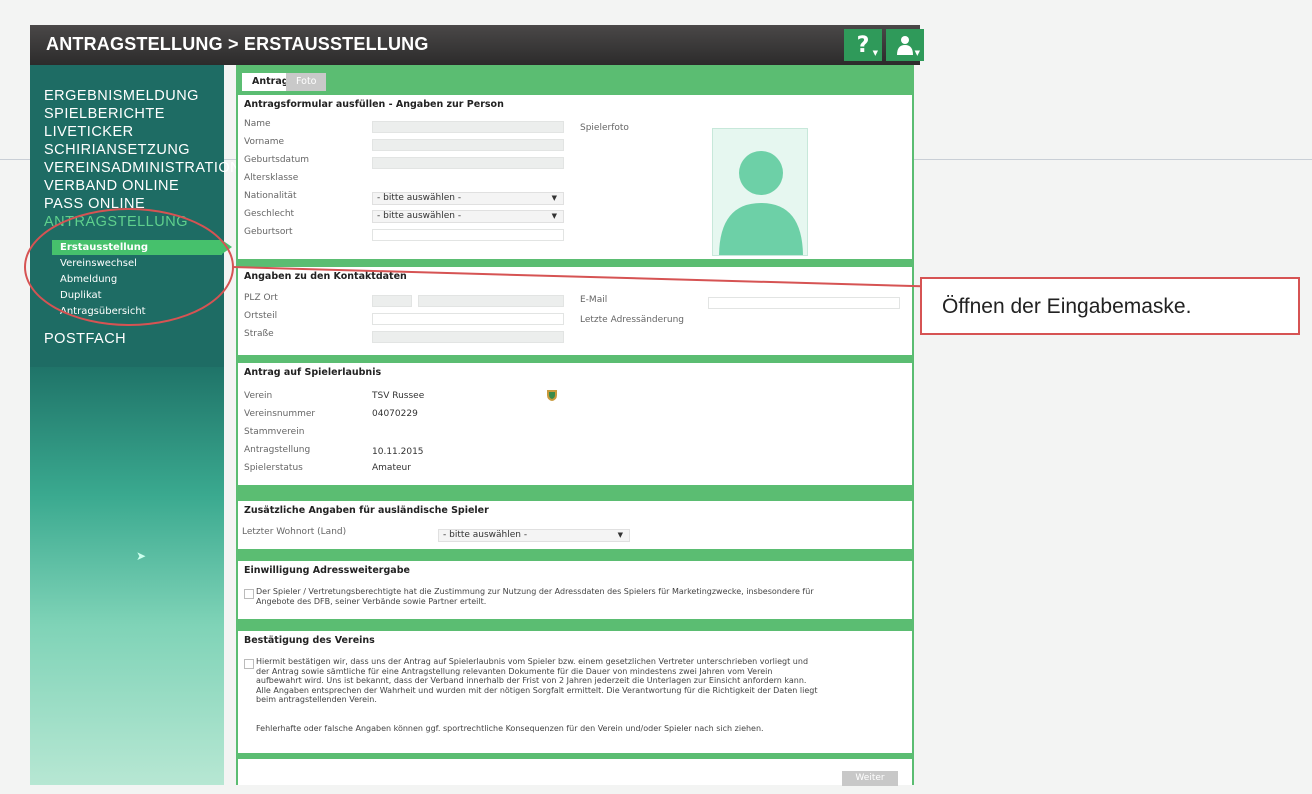 This screenshot has height=794, width=1312. I want to click on strasse-label: Straße, so click(259, 334).